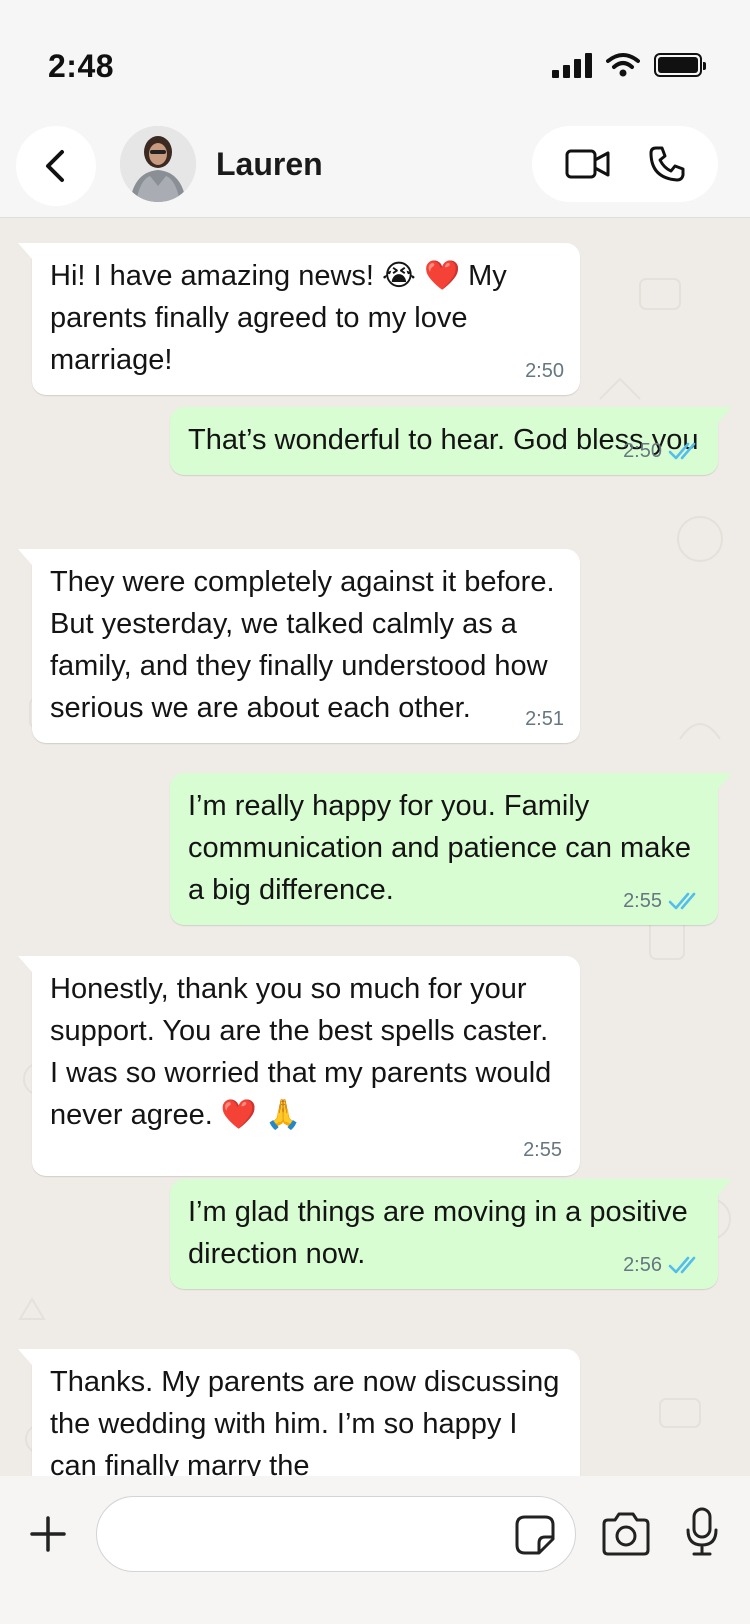 This screenshot has width=750, height=1624. I want to click on wifi-icon, so click(623, 65).